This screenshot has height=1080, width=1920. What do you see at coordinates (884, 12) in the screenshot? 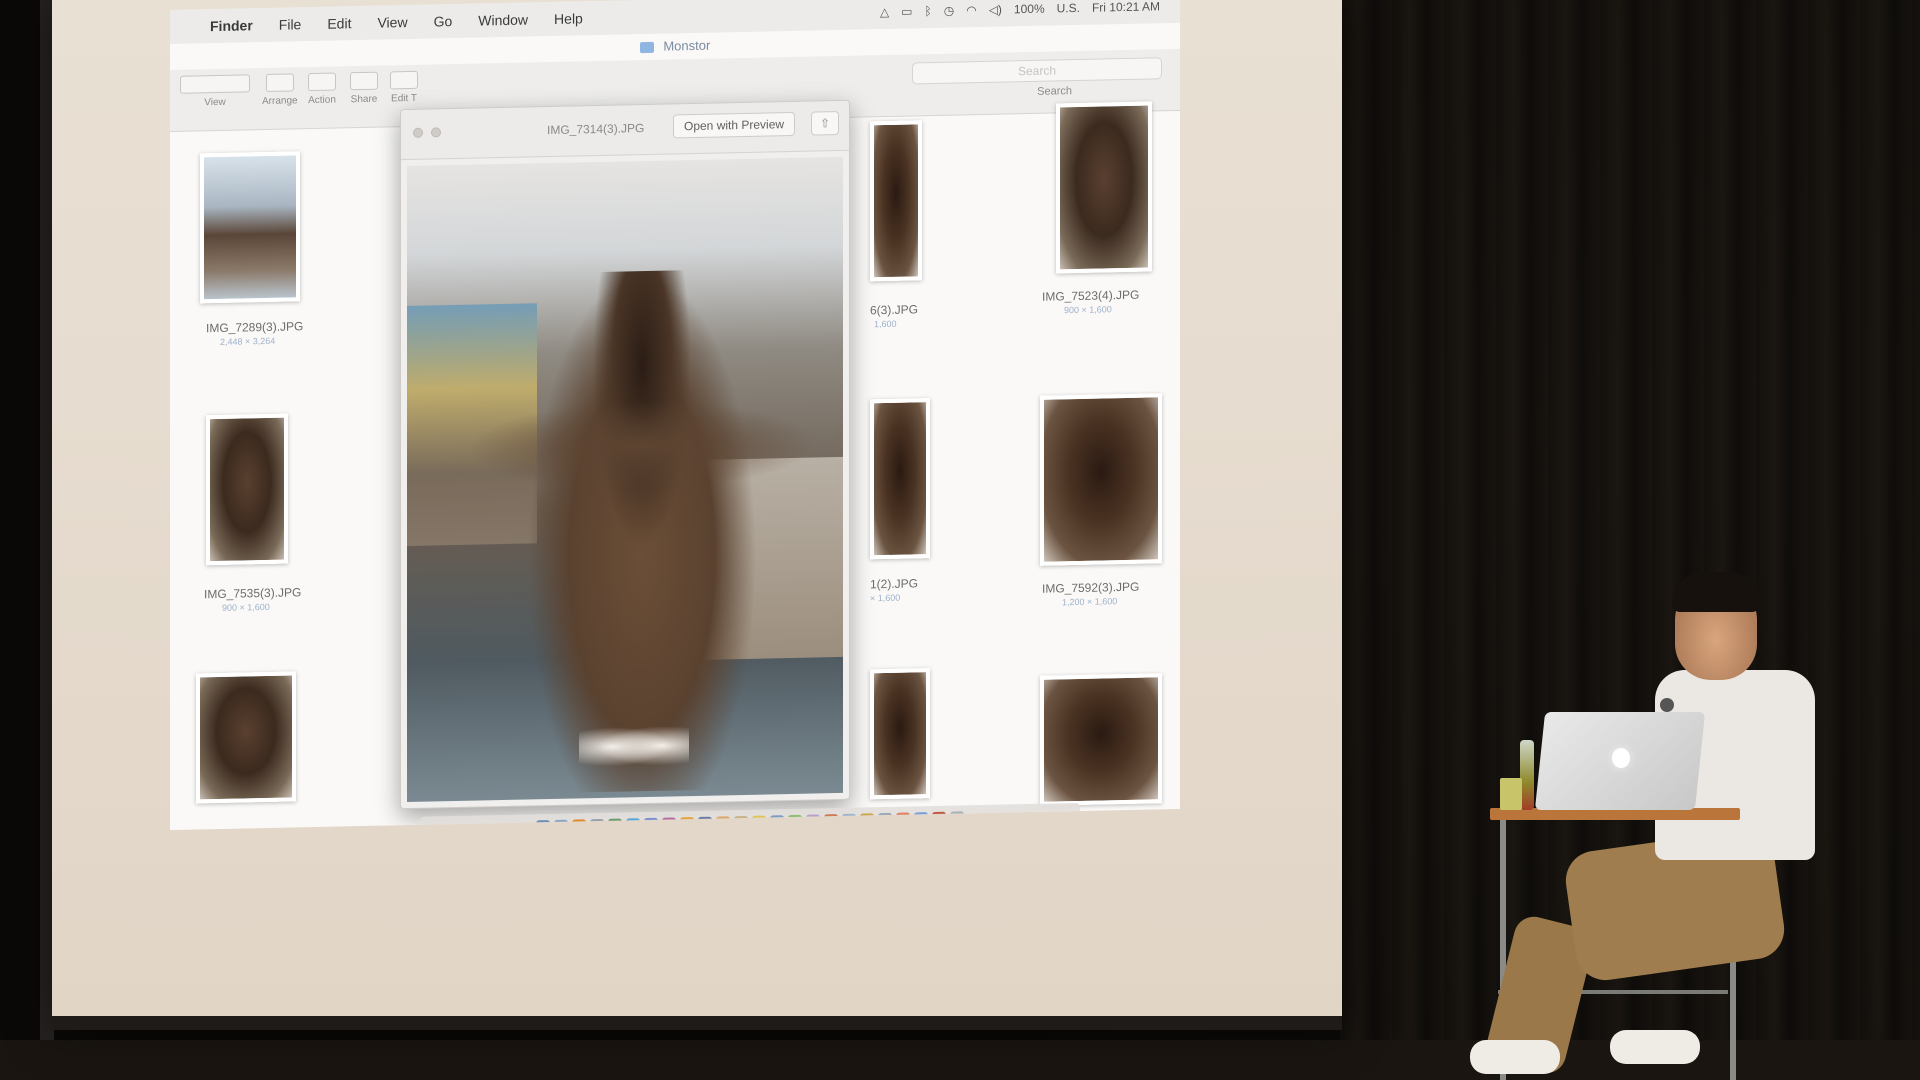
I see `dropbox-icon: △` at bounding box center [884, 12].